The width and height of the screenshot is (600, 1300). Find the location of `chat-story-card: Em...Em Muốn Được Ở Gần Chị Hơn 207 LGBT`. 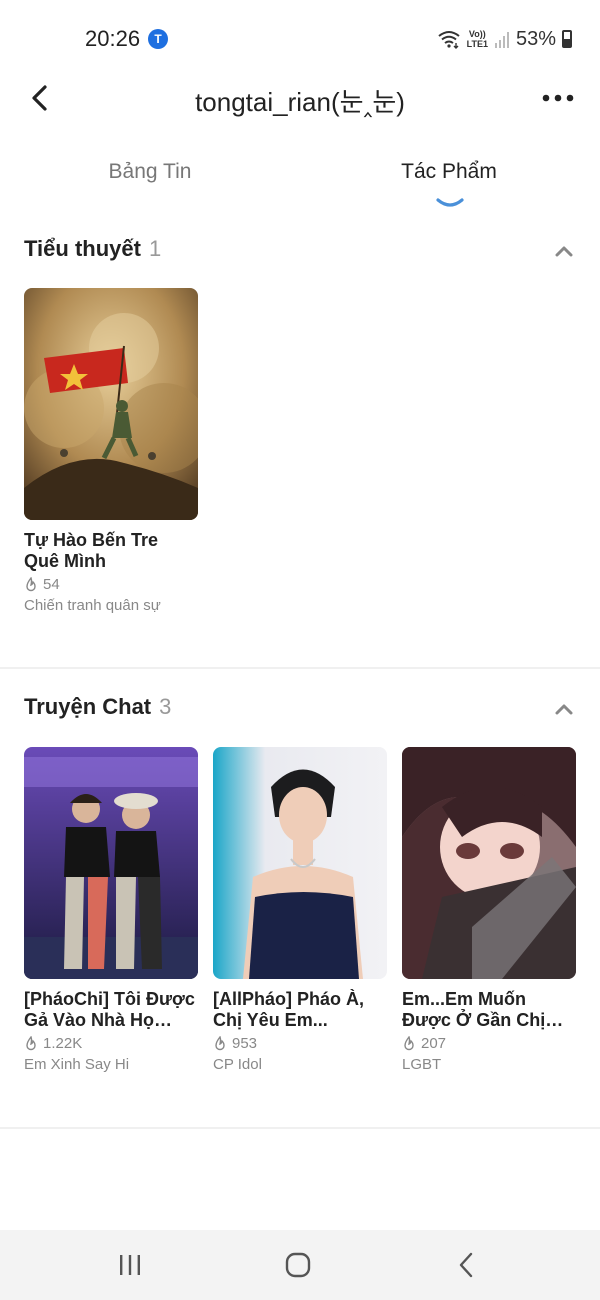

chat-story-card: Em...Em Muốn Được Ở Gần Chị Hơn 207 LGBT is located at coordinates (489, 910).